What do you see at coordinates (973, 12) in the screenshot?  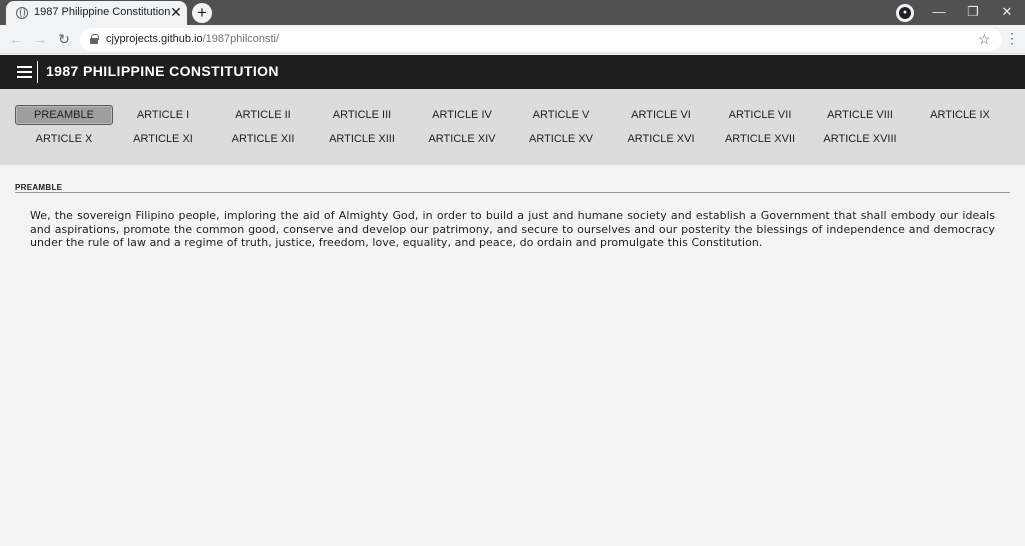 I see `restore-button: ❐` at bounding box center [973, 12].